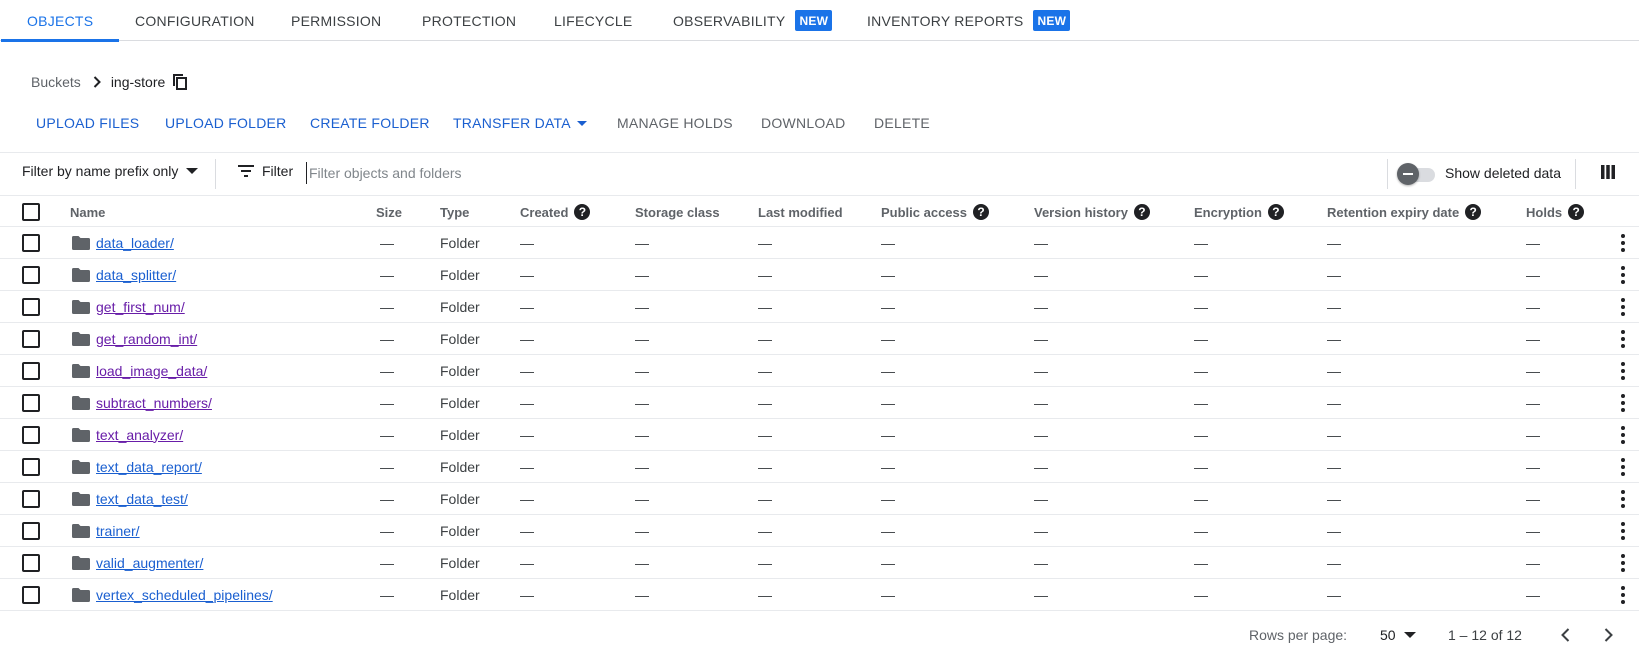  What do you see at coordinates (370, 123) in the screenshot?
I see `create-folder-button: CREATE FOLDER` at bounding box center [370, 123].